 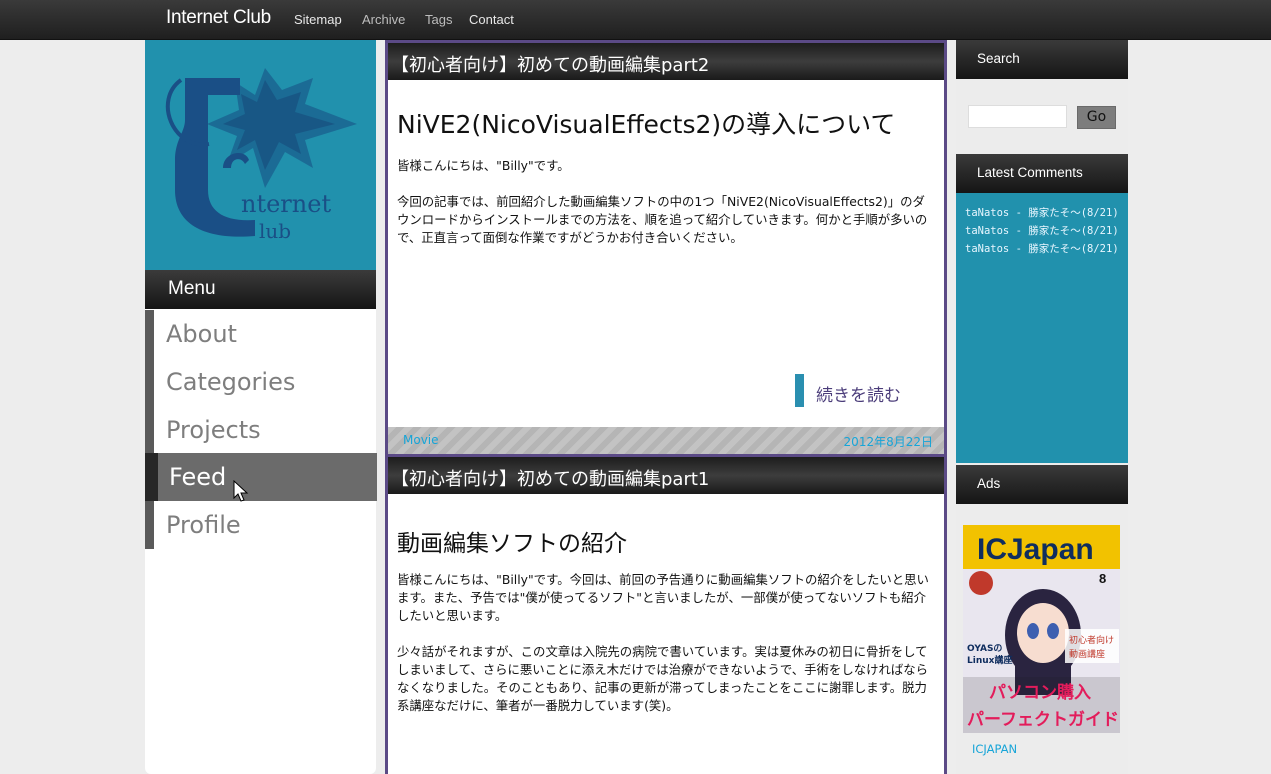 I want to click on search-input, so click(x=1017, y=116).